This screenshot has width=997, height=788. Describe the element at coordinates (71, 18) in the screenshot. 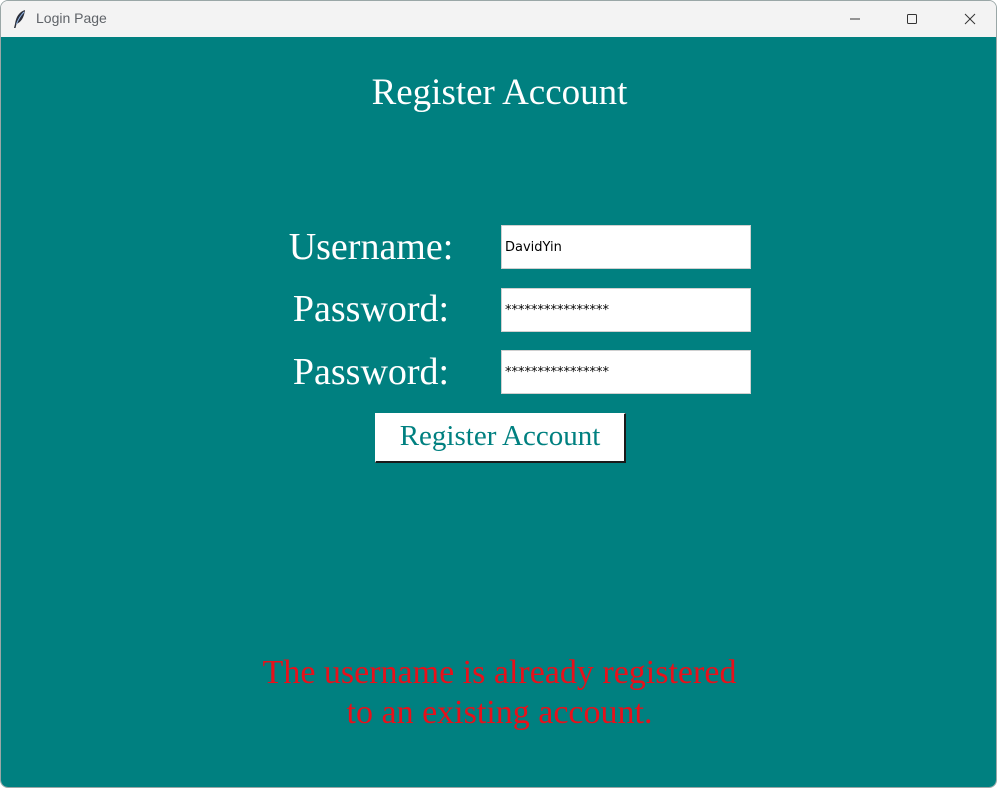

I see `window-title: Login Page` at that location.